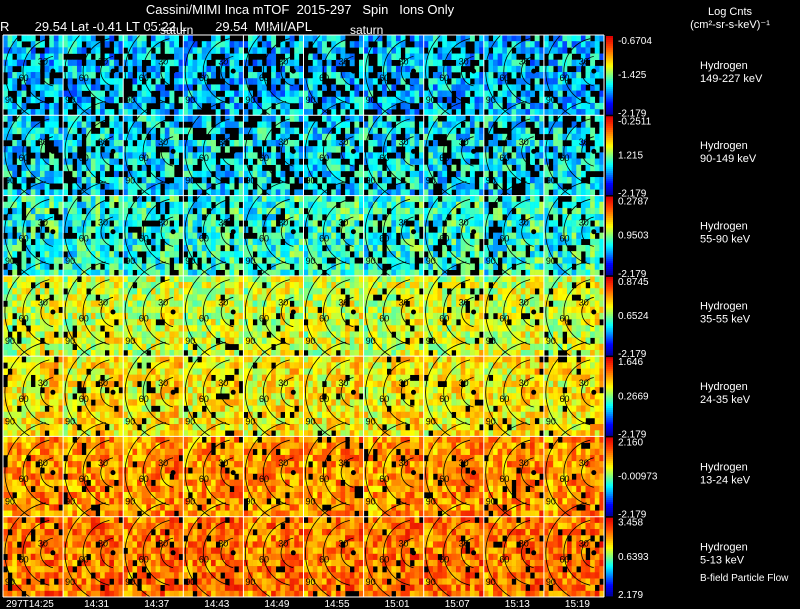 The image size is (800, 609). What do you see at coordinates (204, 78) in the screenshot?
I see `contour-label: 60` at bounding box center [204, 78].